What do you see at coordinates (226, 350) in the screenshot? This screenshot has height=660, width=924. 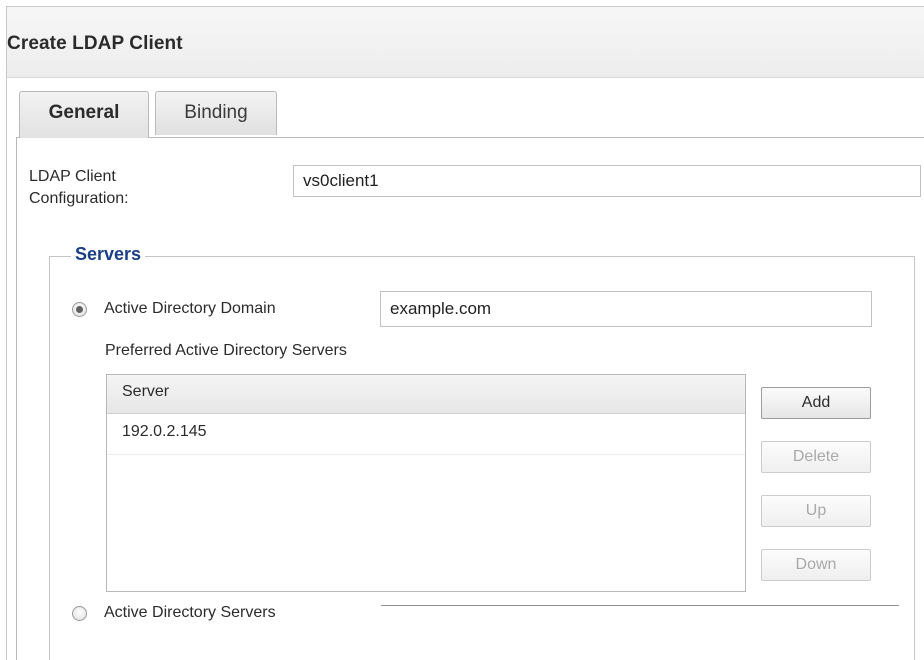 I see `preferred-servers-label: Preferred Active Directory Servers` at bounding box center [226, 350].